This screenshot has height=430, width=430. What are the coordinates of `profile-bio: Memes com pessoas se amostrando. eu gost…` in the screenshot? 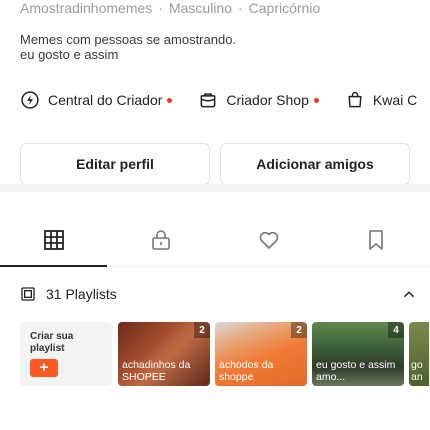 It's located at (128, 47).